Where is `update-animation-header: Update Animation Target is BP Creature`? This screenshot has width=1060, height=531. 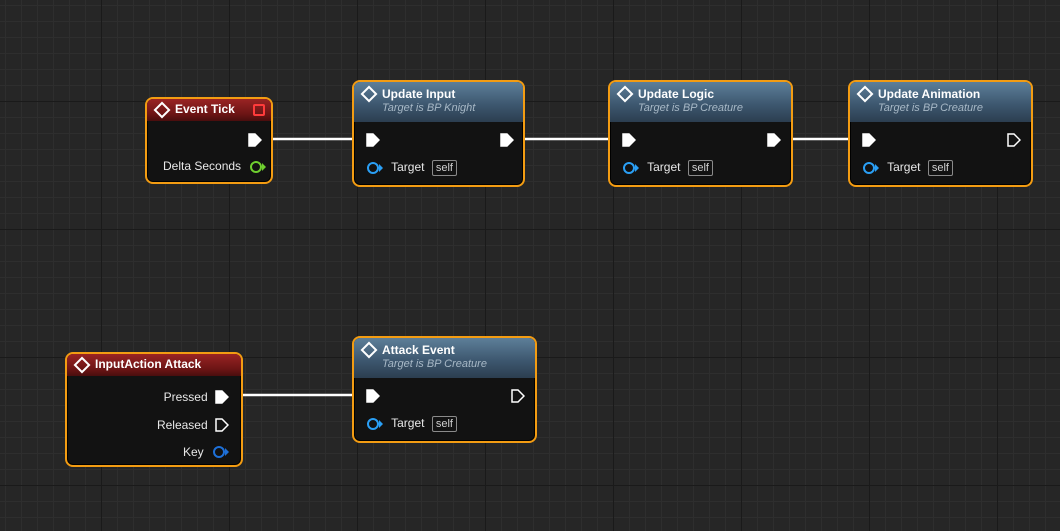
update-animation-header: Update Animation Target is BP Creature is located at coordinates (940, 102).